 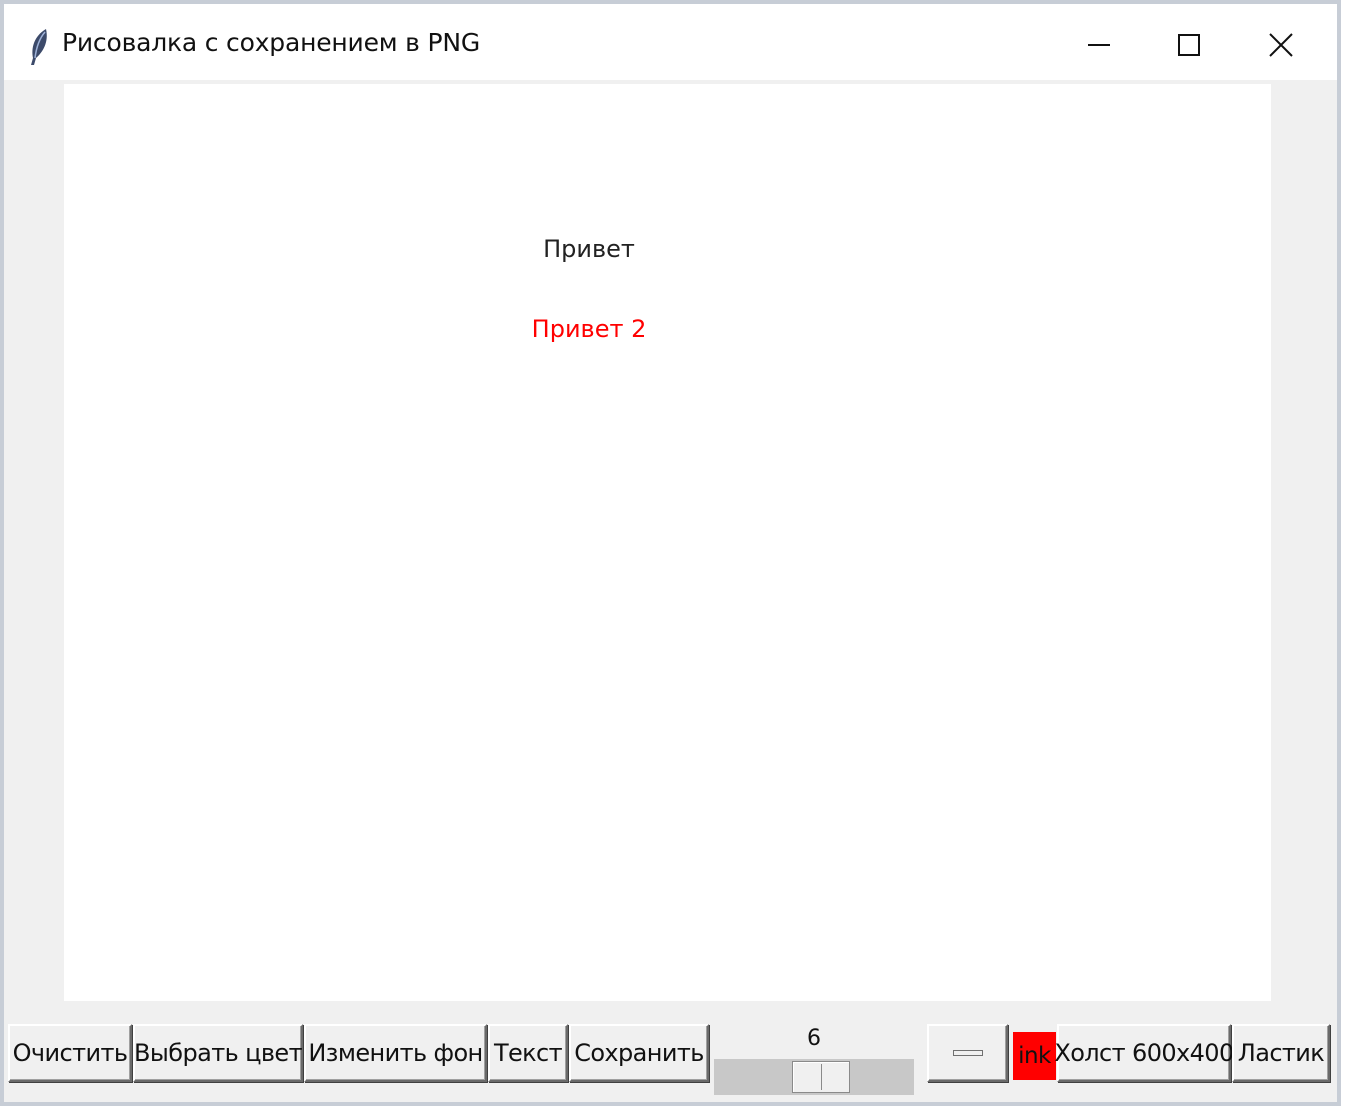 I want to click on title-bar: Рисовалка с сохранением в PNG, so click(x=670, y=42).